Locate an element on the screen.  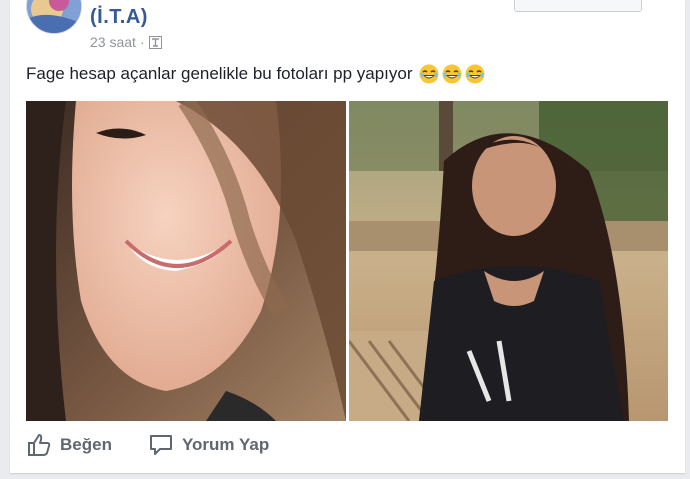
post-time: 23 saat is located at coordinates (113, 42).